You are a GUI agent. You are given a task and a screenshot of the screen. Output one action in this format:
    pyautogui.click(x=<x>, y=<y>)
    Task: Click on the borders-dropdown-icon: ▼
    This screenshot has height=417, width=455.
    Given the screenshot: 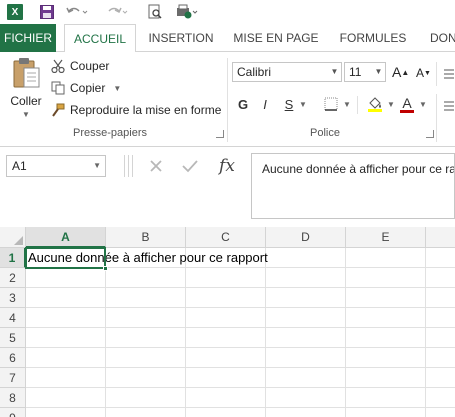 What is the action you would take?
    pyautogui.click(x=347, y=104)
    